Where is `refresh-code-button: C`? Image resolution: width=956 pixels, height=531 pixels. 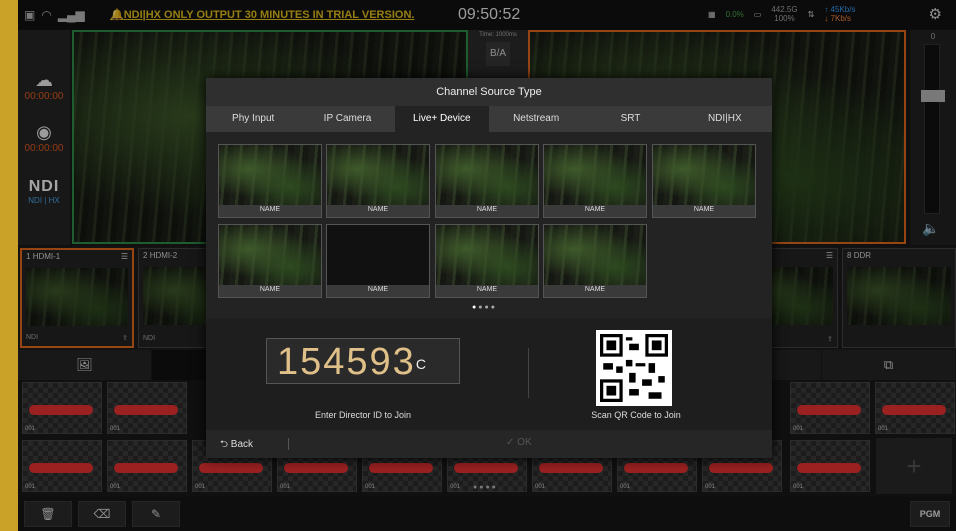
refresh-code-button: C is located at coordinates (422, 364).